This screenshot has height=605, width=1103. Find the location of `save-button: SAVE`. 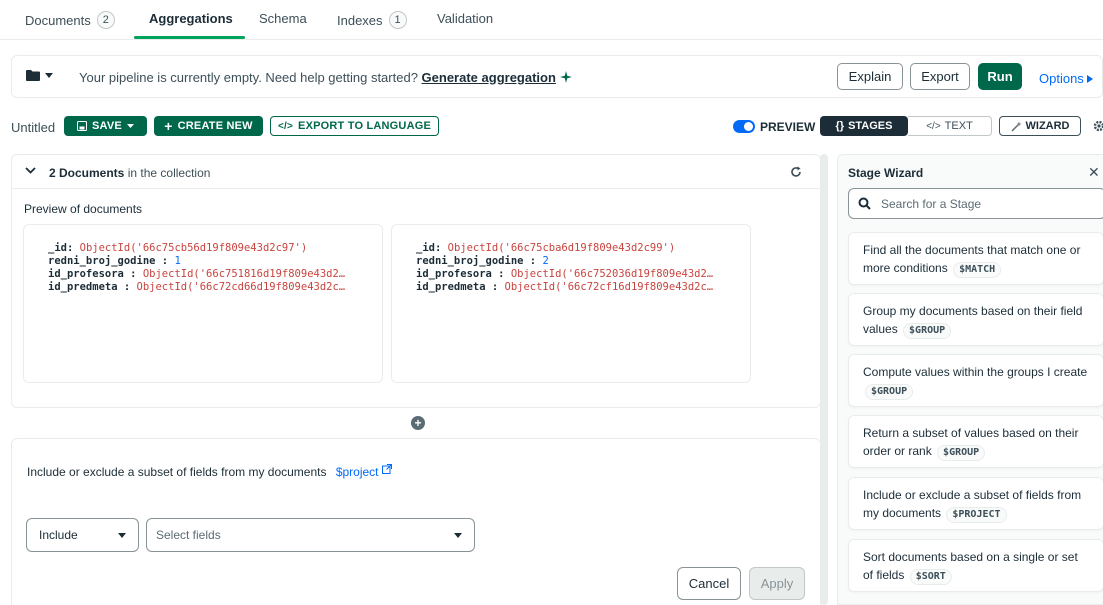

save-button: SAVE is located at coordinates (105, 126).